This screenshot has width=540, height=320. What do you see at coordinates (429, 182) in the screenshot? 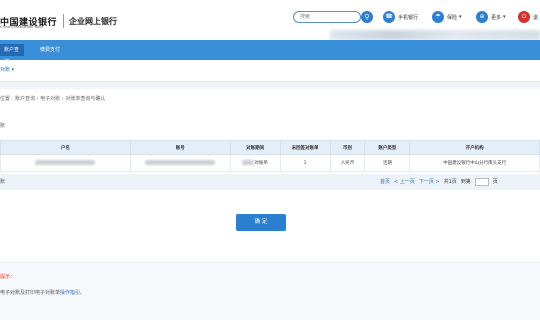
I see `next-page-link: 下一页 >` at bounding box center [429, 182].